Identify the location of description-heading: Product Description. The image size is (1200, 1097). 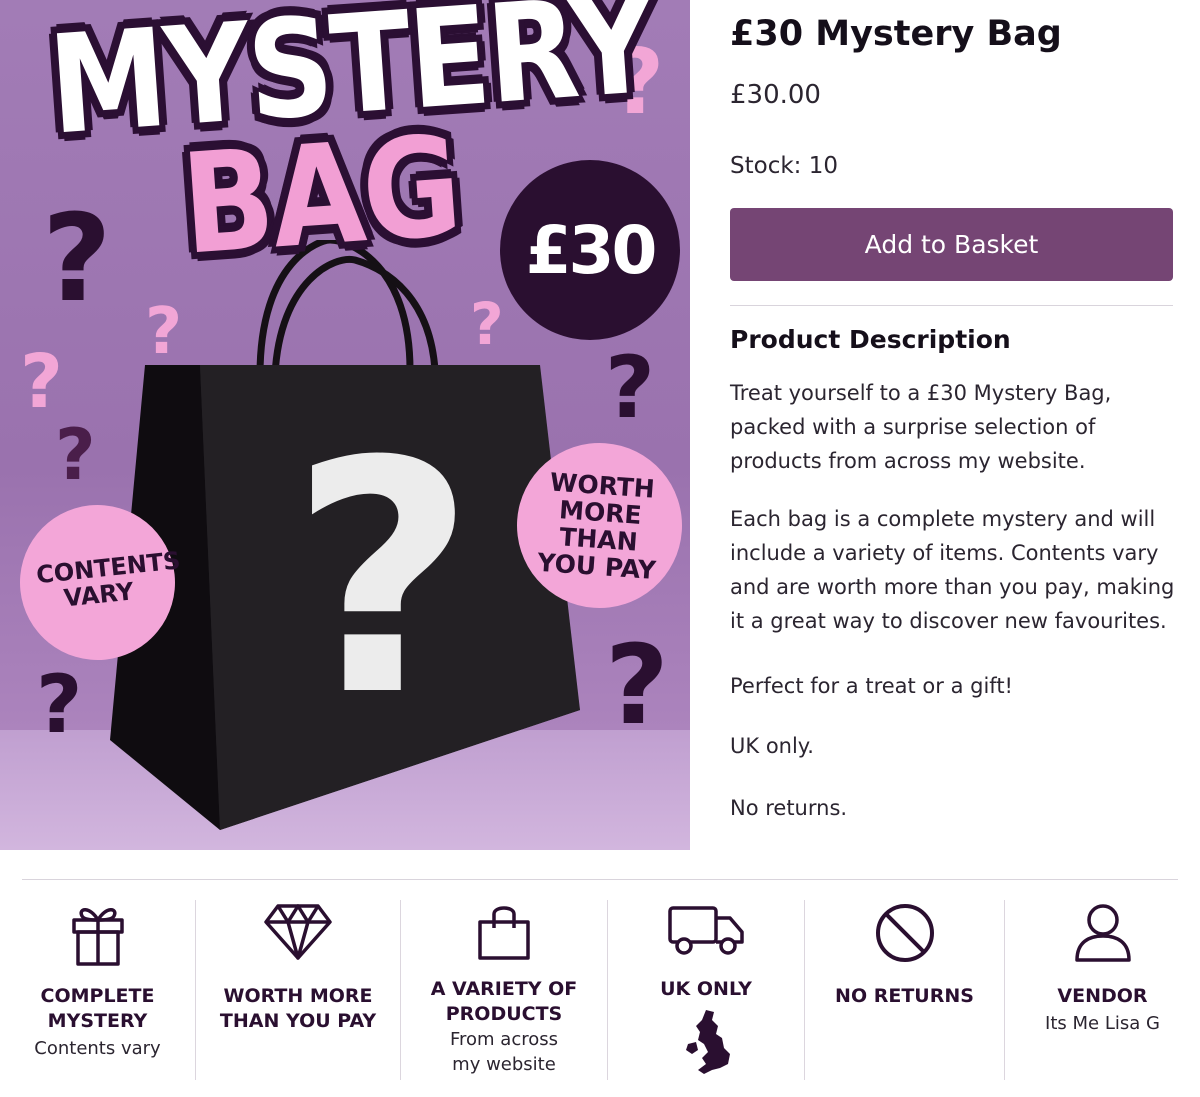
(870, 339).